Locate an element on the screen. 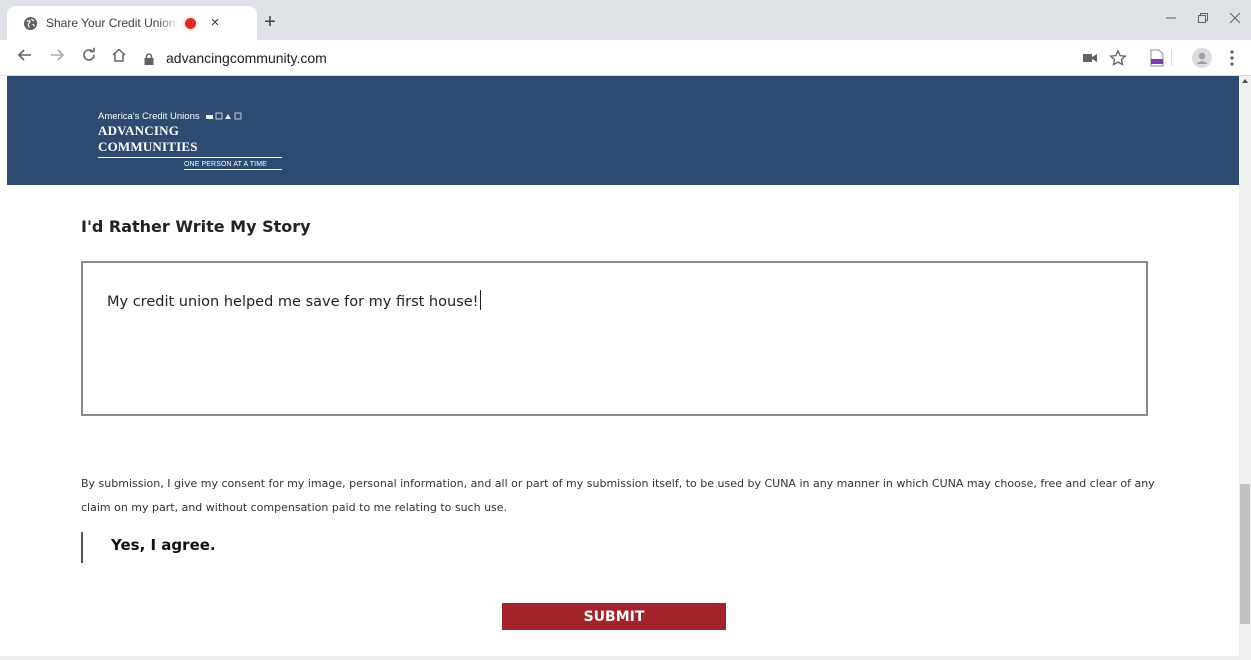  logo-line-2: ADVANCING COMMUNITIES is located at coordinates (190, 140).